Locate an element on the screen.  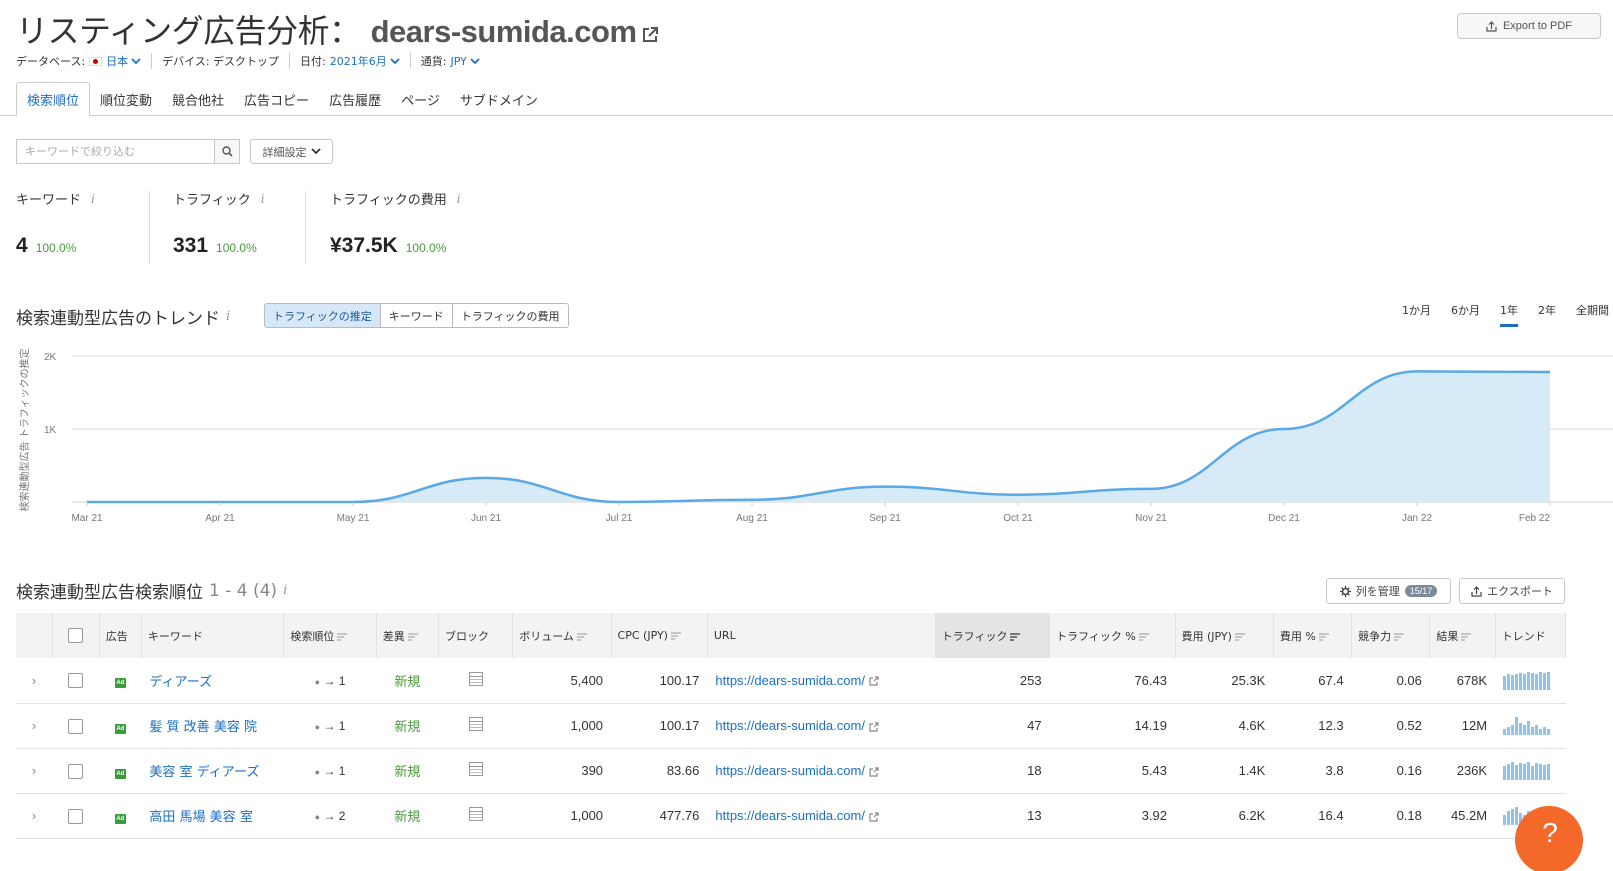
position-cell: ● → 1 is located at coordinates (330, 726).